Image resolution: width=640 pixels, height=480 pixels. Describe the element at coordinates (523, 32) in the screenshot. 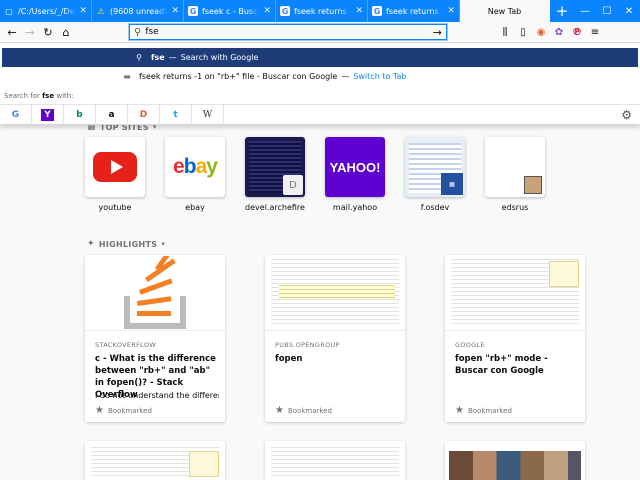

I see `sidebar-icon: ▯` at that location.